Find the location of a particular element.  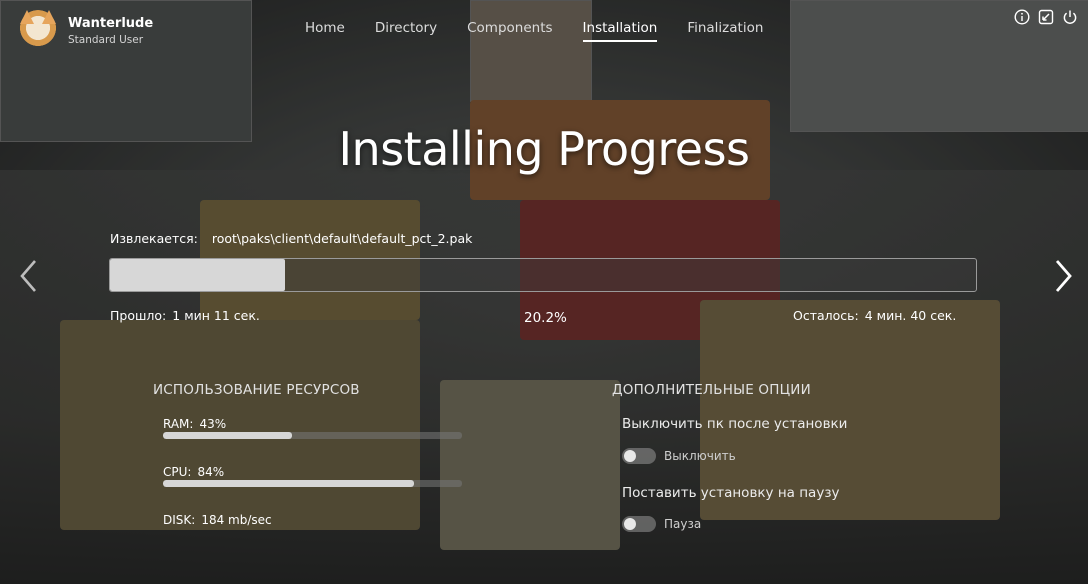

disk-stat: DISK: 184 mb/sec is located at coordinates (217, 520).